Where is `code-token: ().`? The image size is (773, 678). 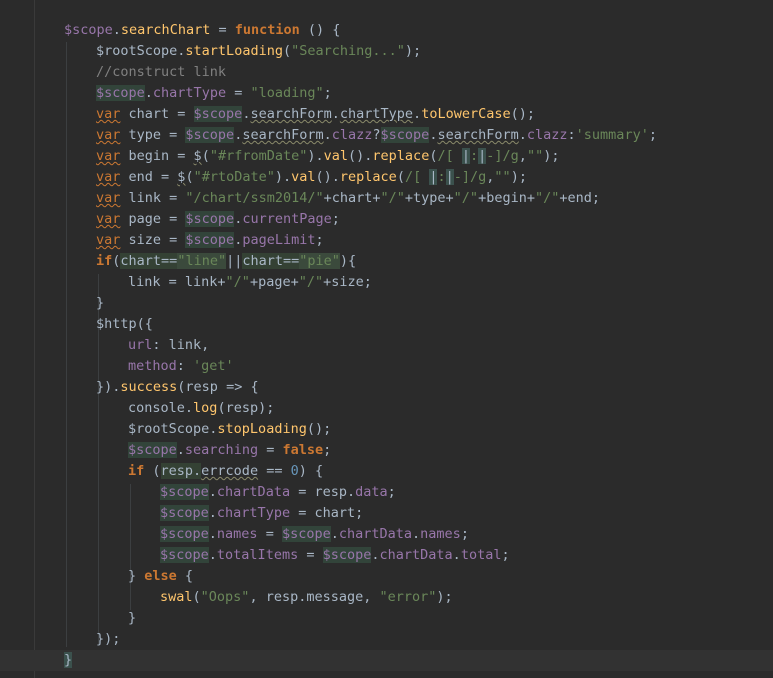
code-token: (). is located at coordinates (360, 156).